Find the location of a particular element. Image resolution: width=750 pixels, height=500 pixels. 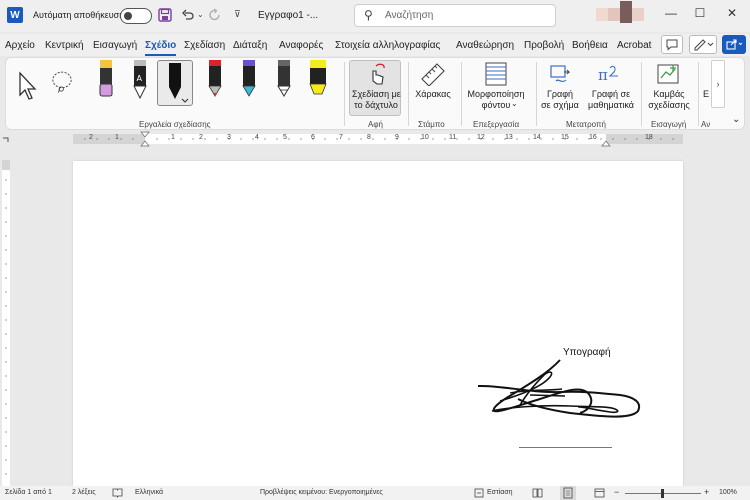

ruler-number: 2 is located at coordinates (201, 137).